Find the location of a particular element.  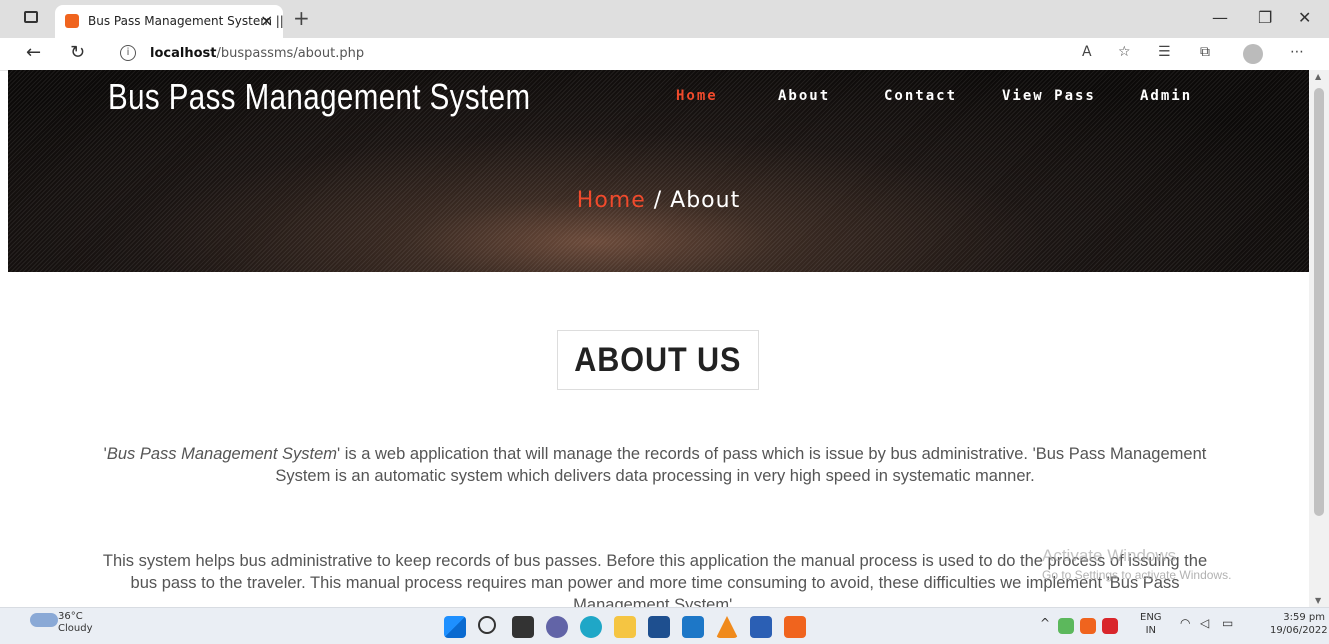

more-options-icon: ⋯ is located at coordinates (1297, 52).